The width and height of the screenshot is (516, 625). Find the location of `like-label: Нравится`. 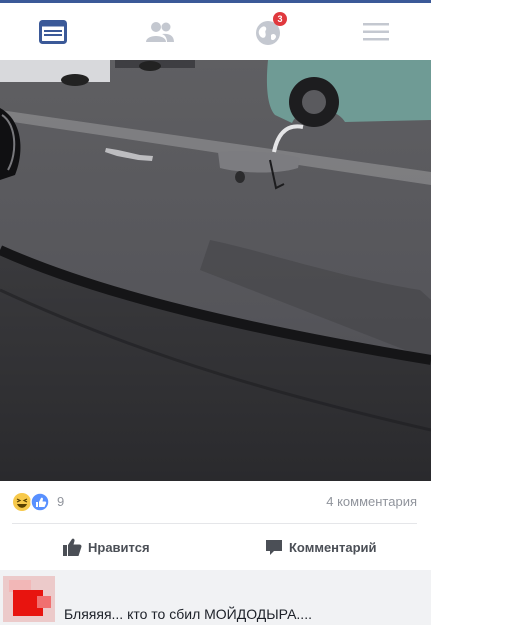

like-label: Нравится is located at coordinates (119, 547).